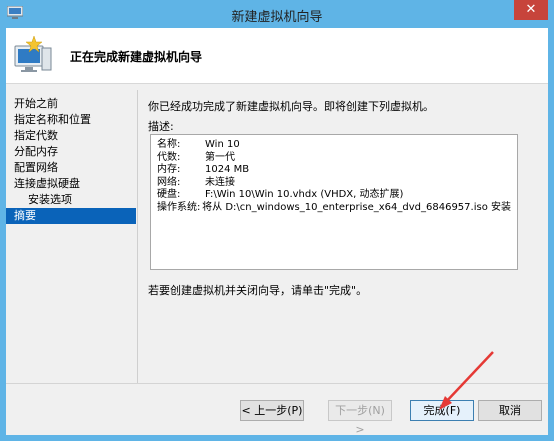  What do you see at coordinates (33, 55) in the screenshot?
I see `new-virtual-machine-icon` at bounding box center [33, 55].